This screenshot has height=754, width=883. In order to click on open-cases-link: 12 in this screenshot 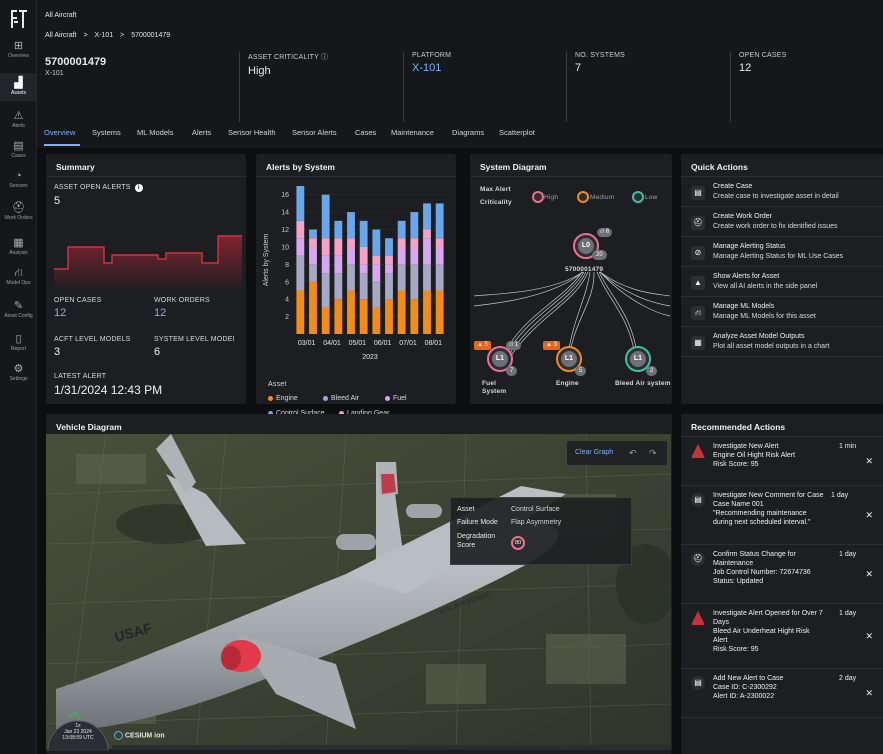, I will do `click(60, 313)`.